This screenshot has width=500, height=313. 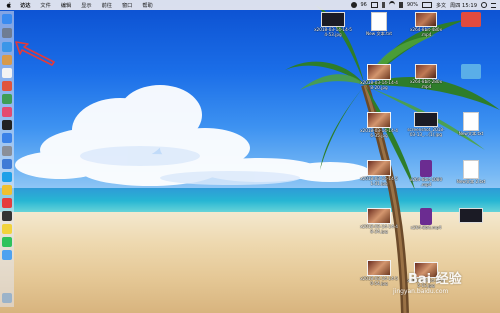 I want to click on desktop-file-label: New 文本.txt, so click(x=379, y=33).